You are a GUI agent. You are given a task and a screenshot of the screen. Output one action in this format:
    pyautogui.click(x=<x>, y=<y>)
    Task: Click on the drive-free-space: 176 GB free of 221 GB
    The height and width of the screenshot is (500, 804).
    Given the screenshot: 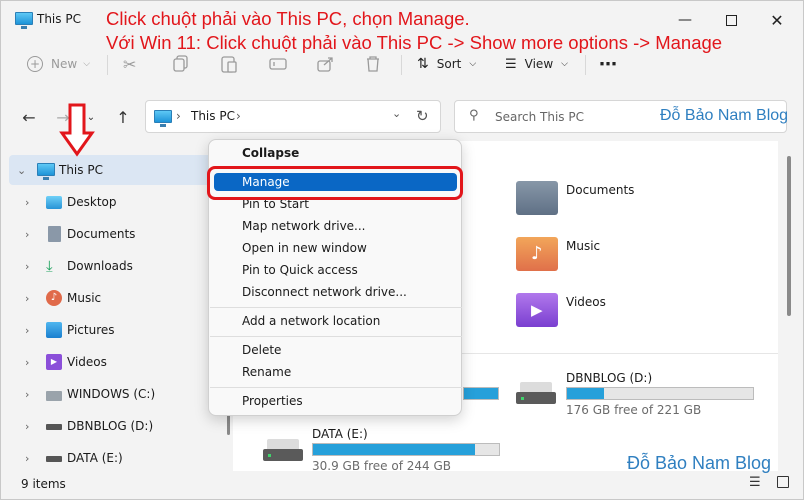 What is the action you would take?
    pyautogui.click(x=634, y=410)
    